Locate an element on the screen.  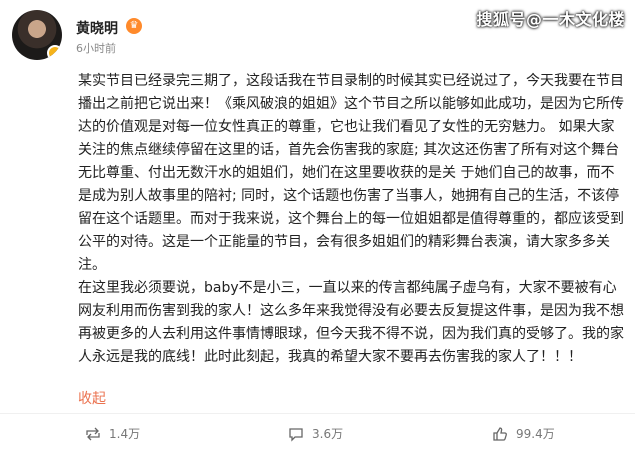
avatar is located at coordinates (37, 35).